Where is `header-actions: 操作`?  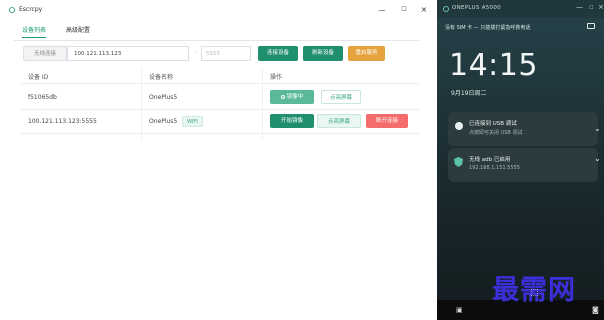
header-actions: 操作 is located at coordinates (276, 77).